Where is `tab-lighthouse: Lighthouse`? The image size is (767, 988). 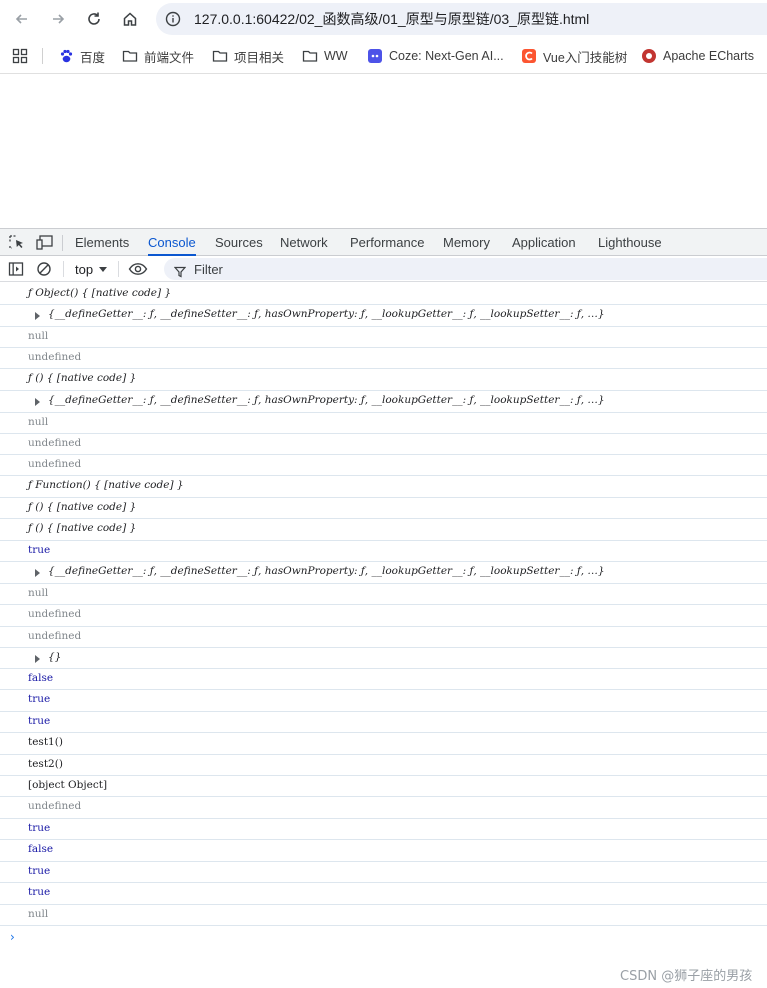 tab-lighthouse: Lighthouse is located at coordinates (630, 242).